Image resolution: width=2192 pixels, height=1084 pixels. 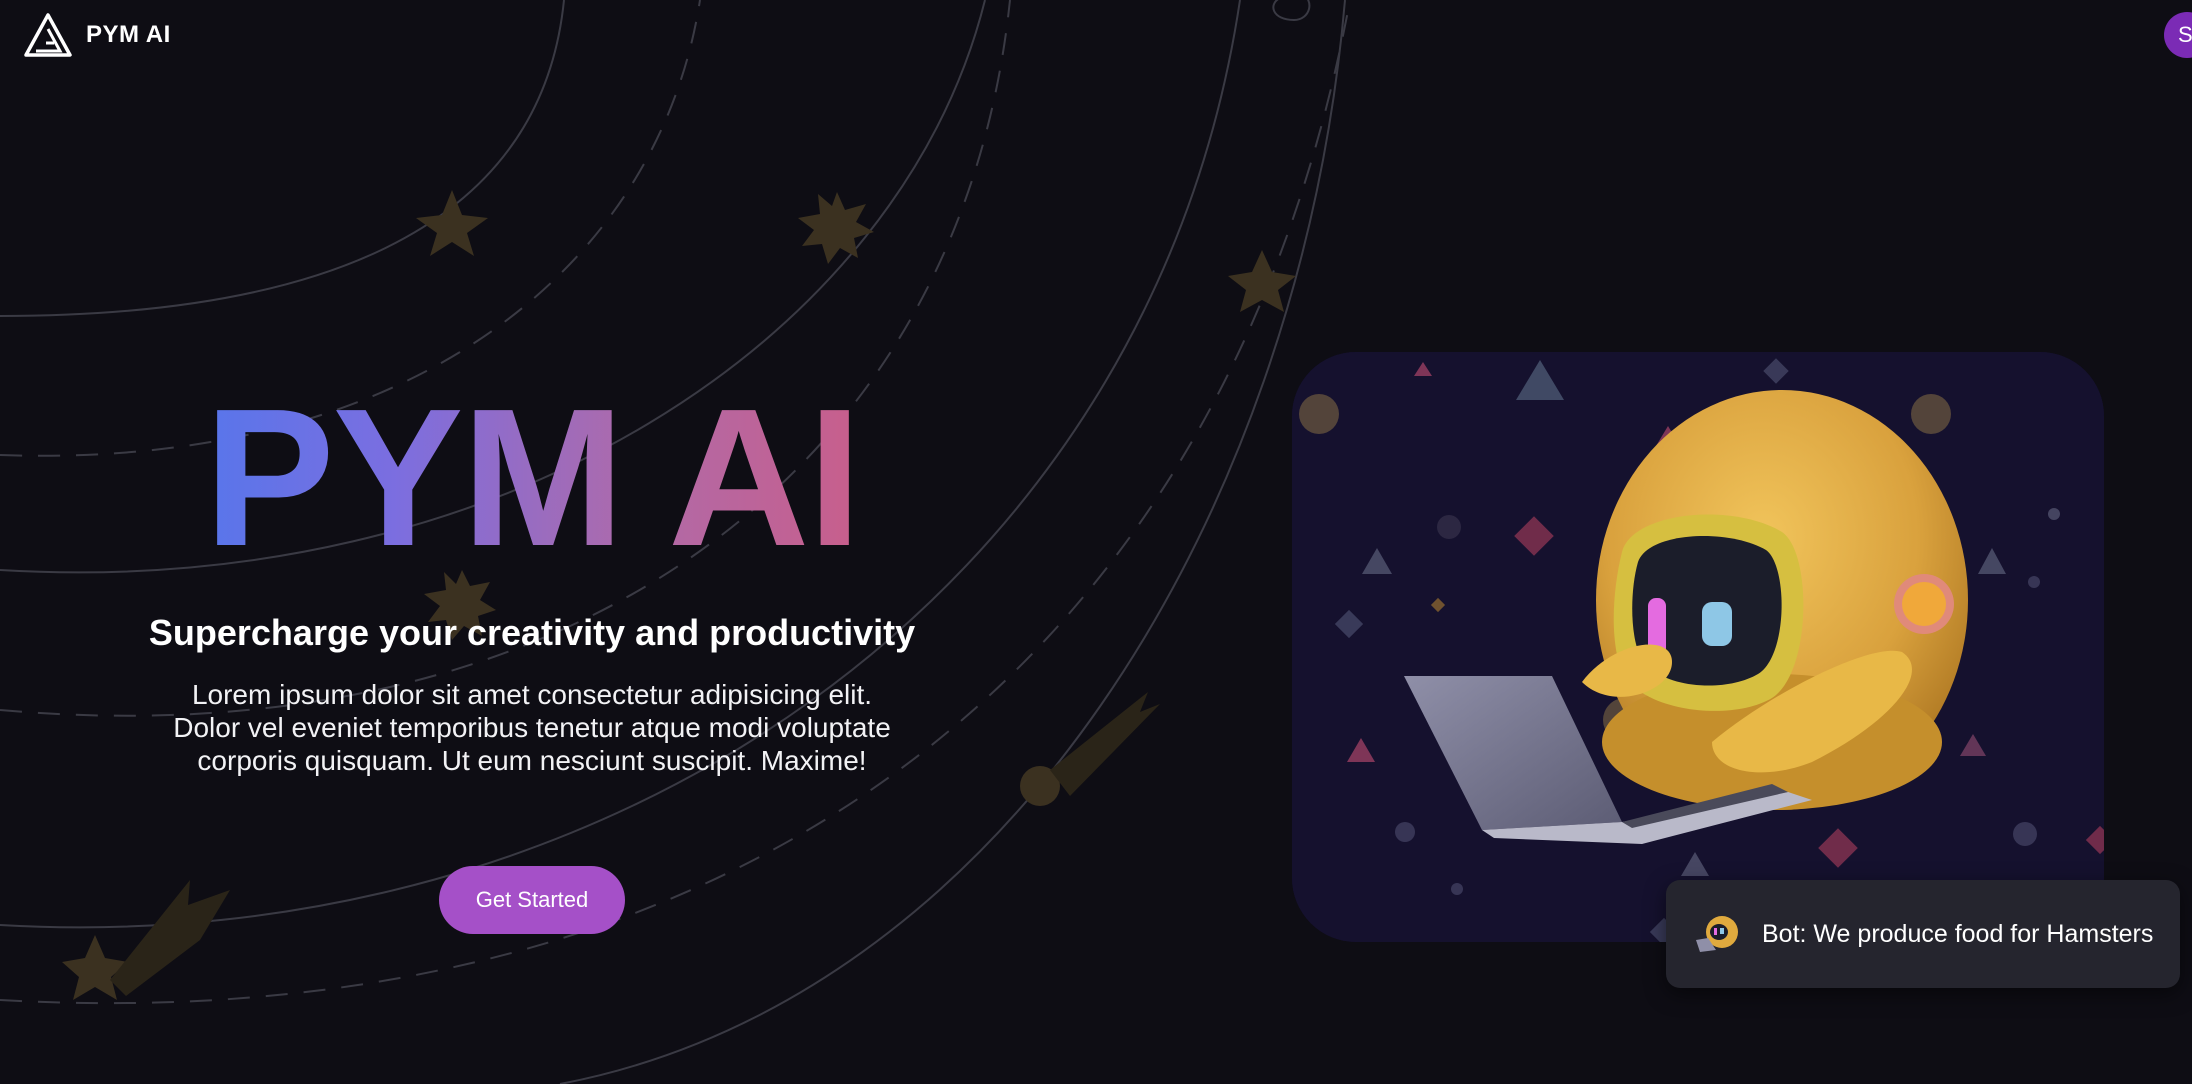 What do you see at coordinates (532, 478) in the screenshot?
I see `hero-title: PYM AI` at bounding box center [532, 478].